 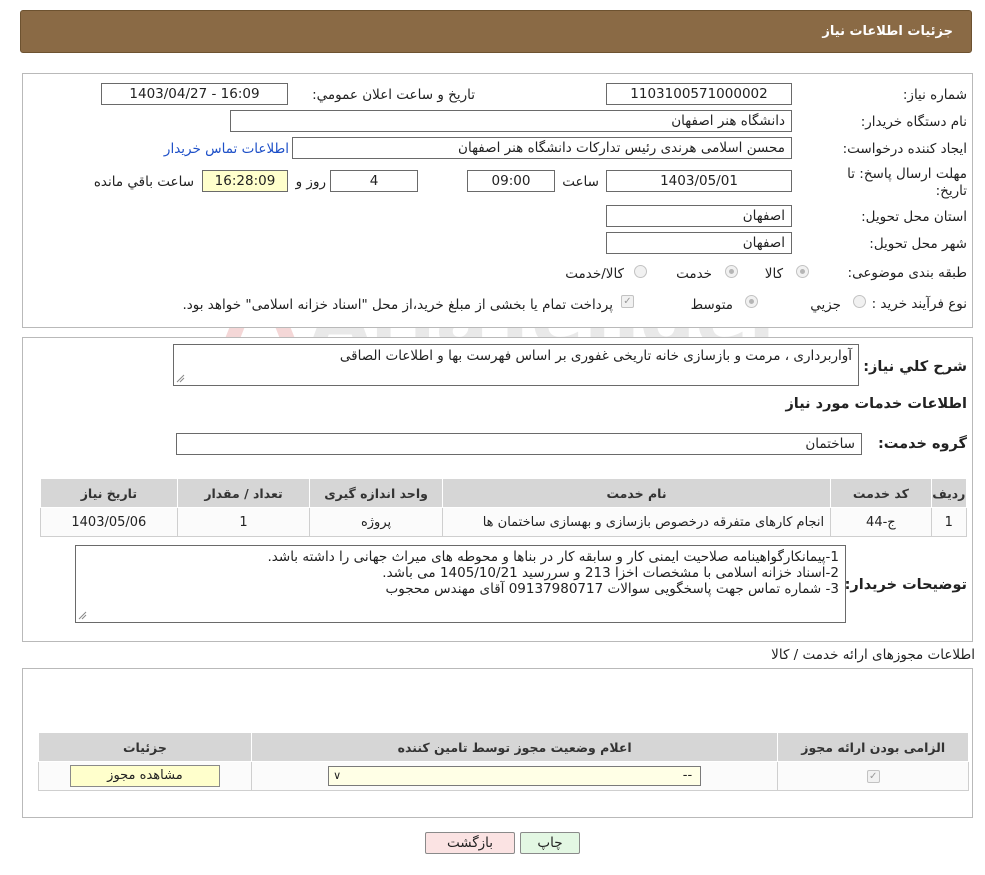 I want to click on remaining-time-label: ساعت باقي مانده, so click(x=143, y=182).